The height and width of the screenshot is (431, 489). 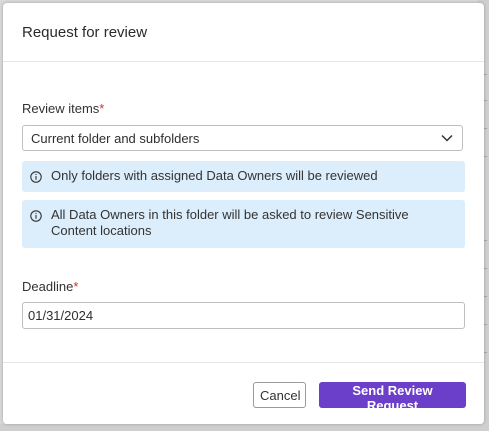 I want to click on deadline-date-input, so click(x=243, y=315).